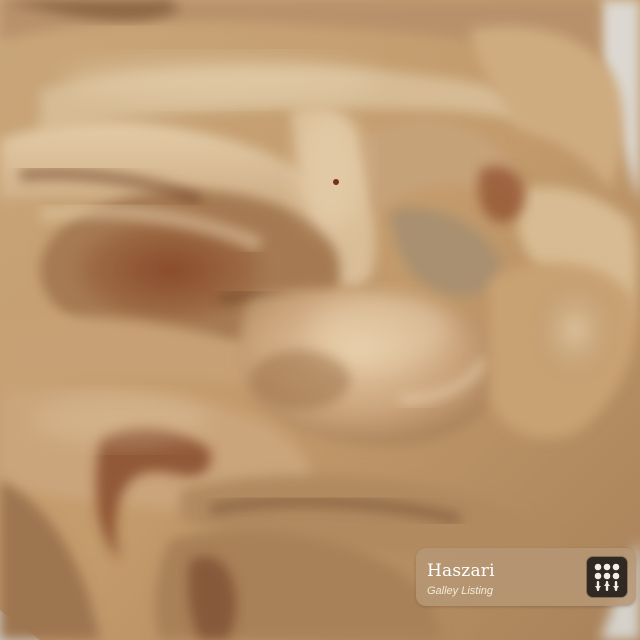 The height and width of the screenshot is (640, 640). Describe the element at coordinates (460, 591) in the screenshot. I see `listing-label: Galley Listing` at that location.